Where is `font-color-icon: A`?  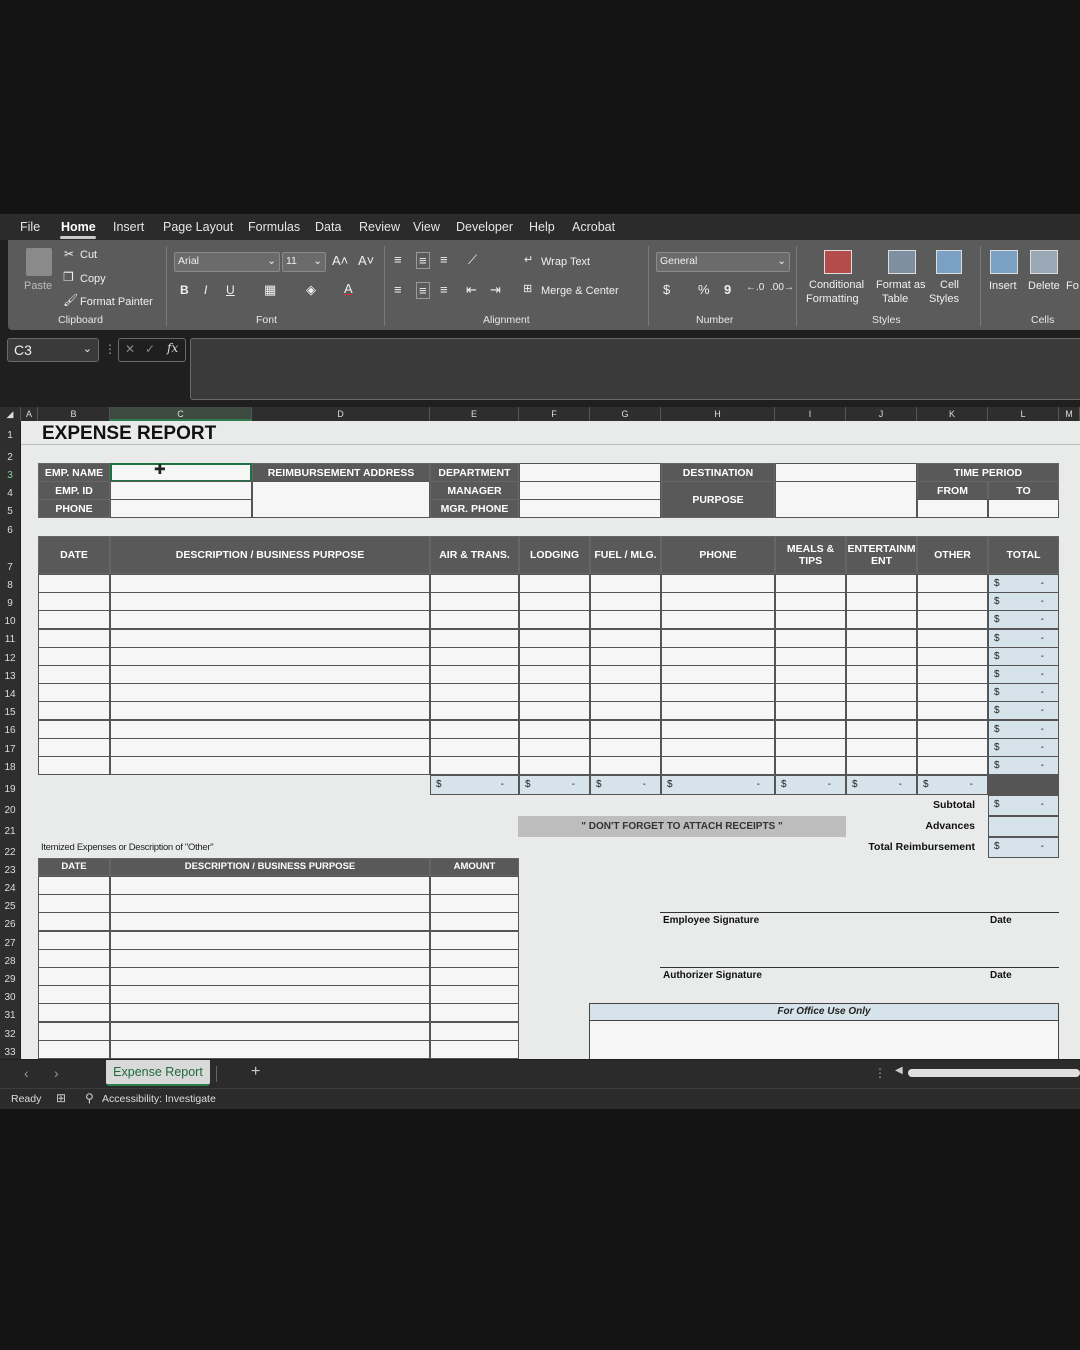 font-color-icon: A is located at coordinates (348, 288).